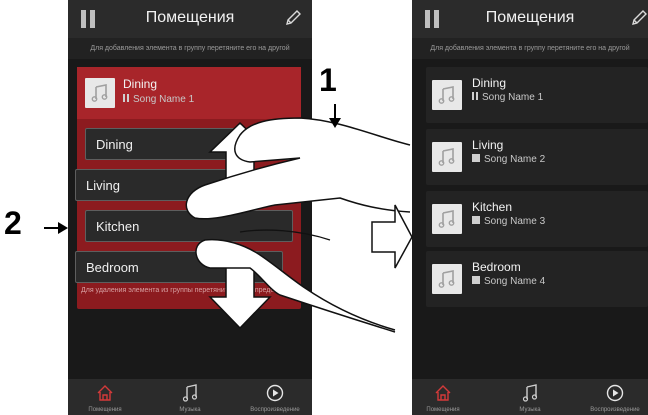  Describe the element at coordinates (298, 168) in the screenshot. I see `hand-upper-icon` at that location.